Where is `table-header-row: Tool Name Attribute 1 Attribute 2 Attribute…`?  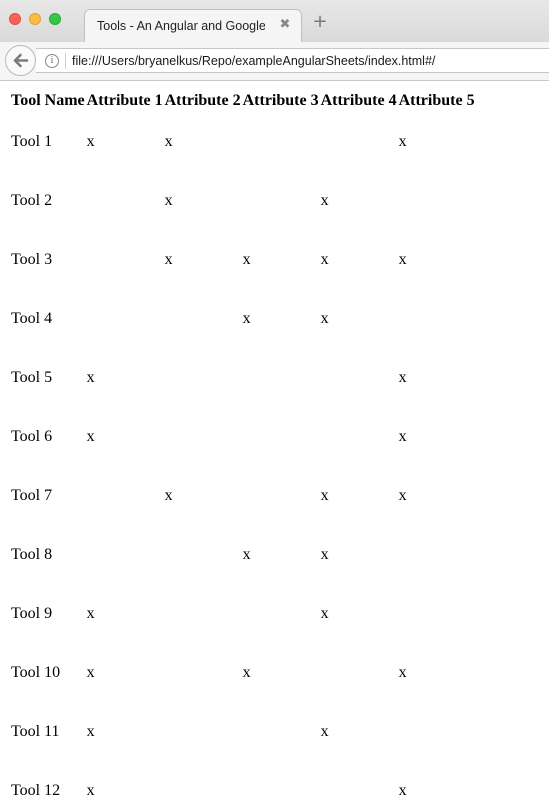 table-header-row: Tool Name Attribute 1 Attribute 2 Attribute… is located at coordinates (243, 101).